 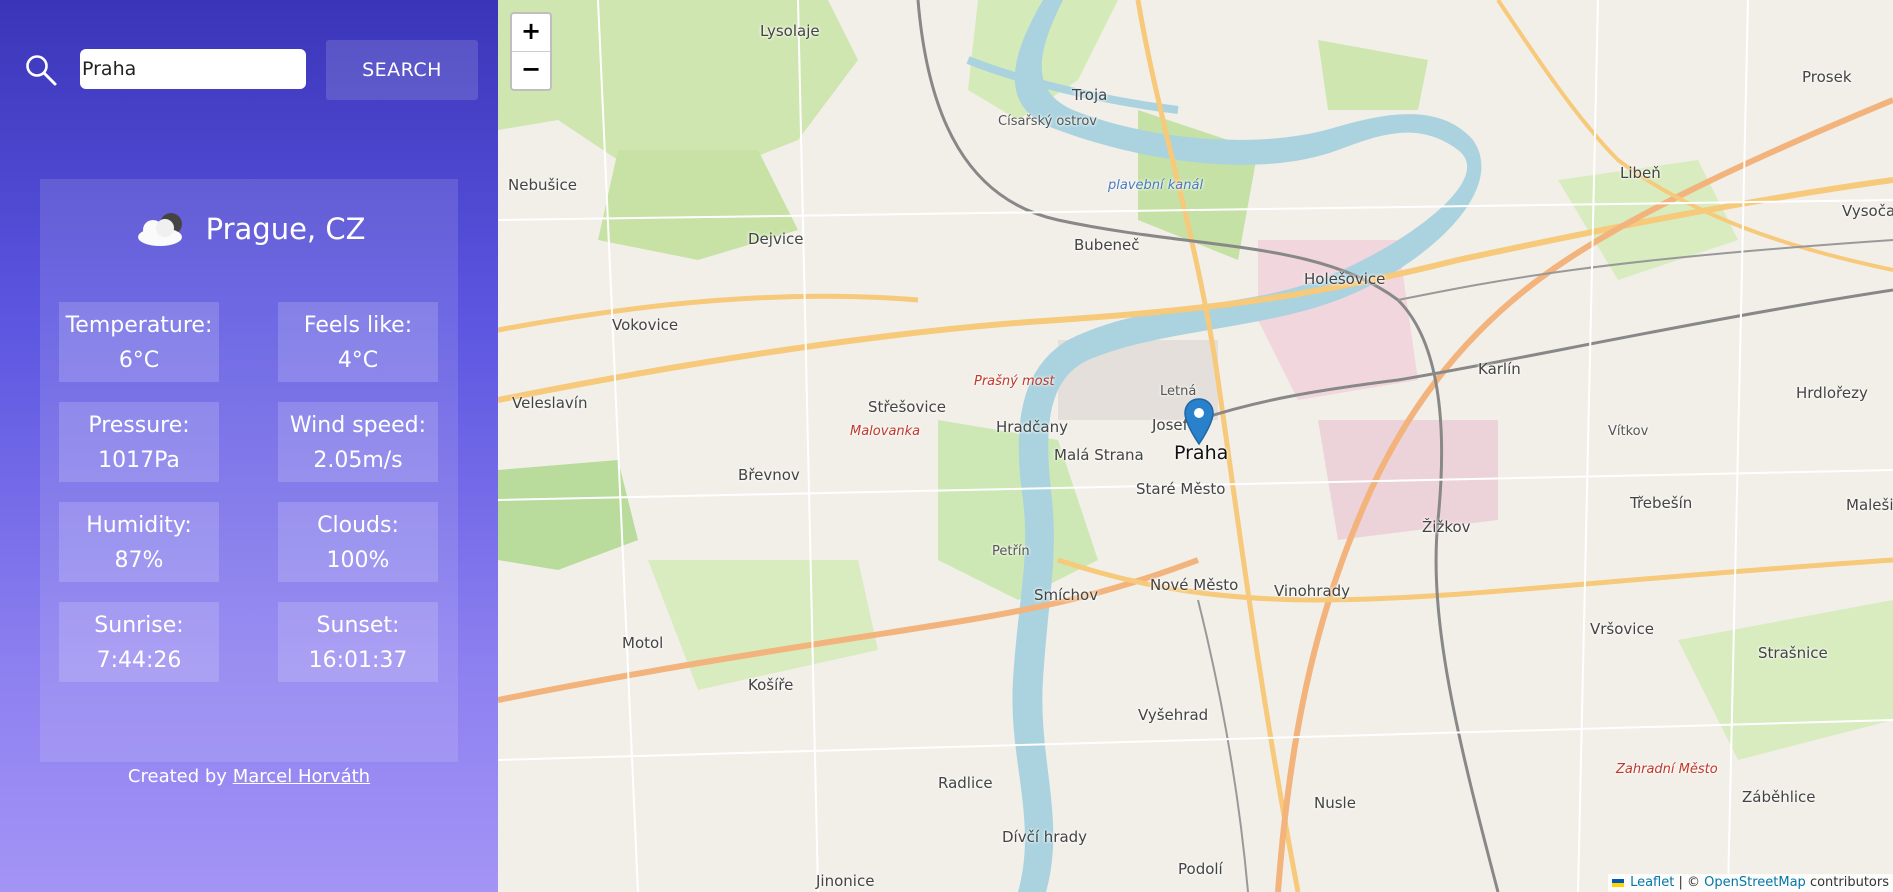 I want to click on map-place-label: Břevnov, so click(x=769, y=475).